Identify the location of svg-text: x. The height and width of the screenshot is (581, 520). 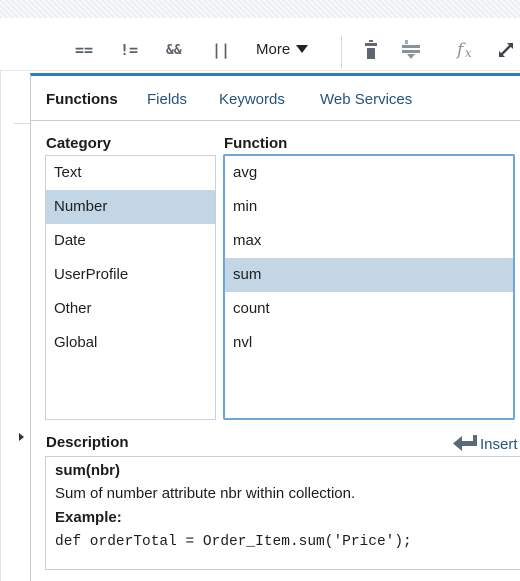
(468, 53).